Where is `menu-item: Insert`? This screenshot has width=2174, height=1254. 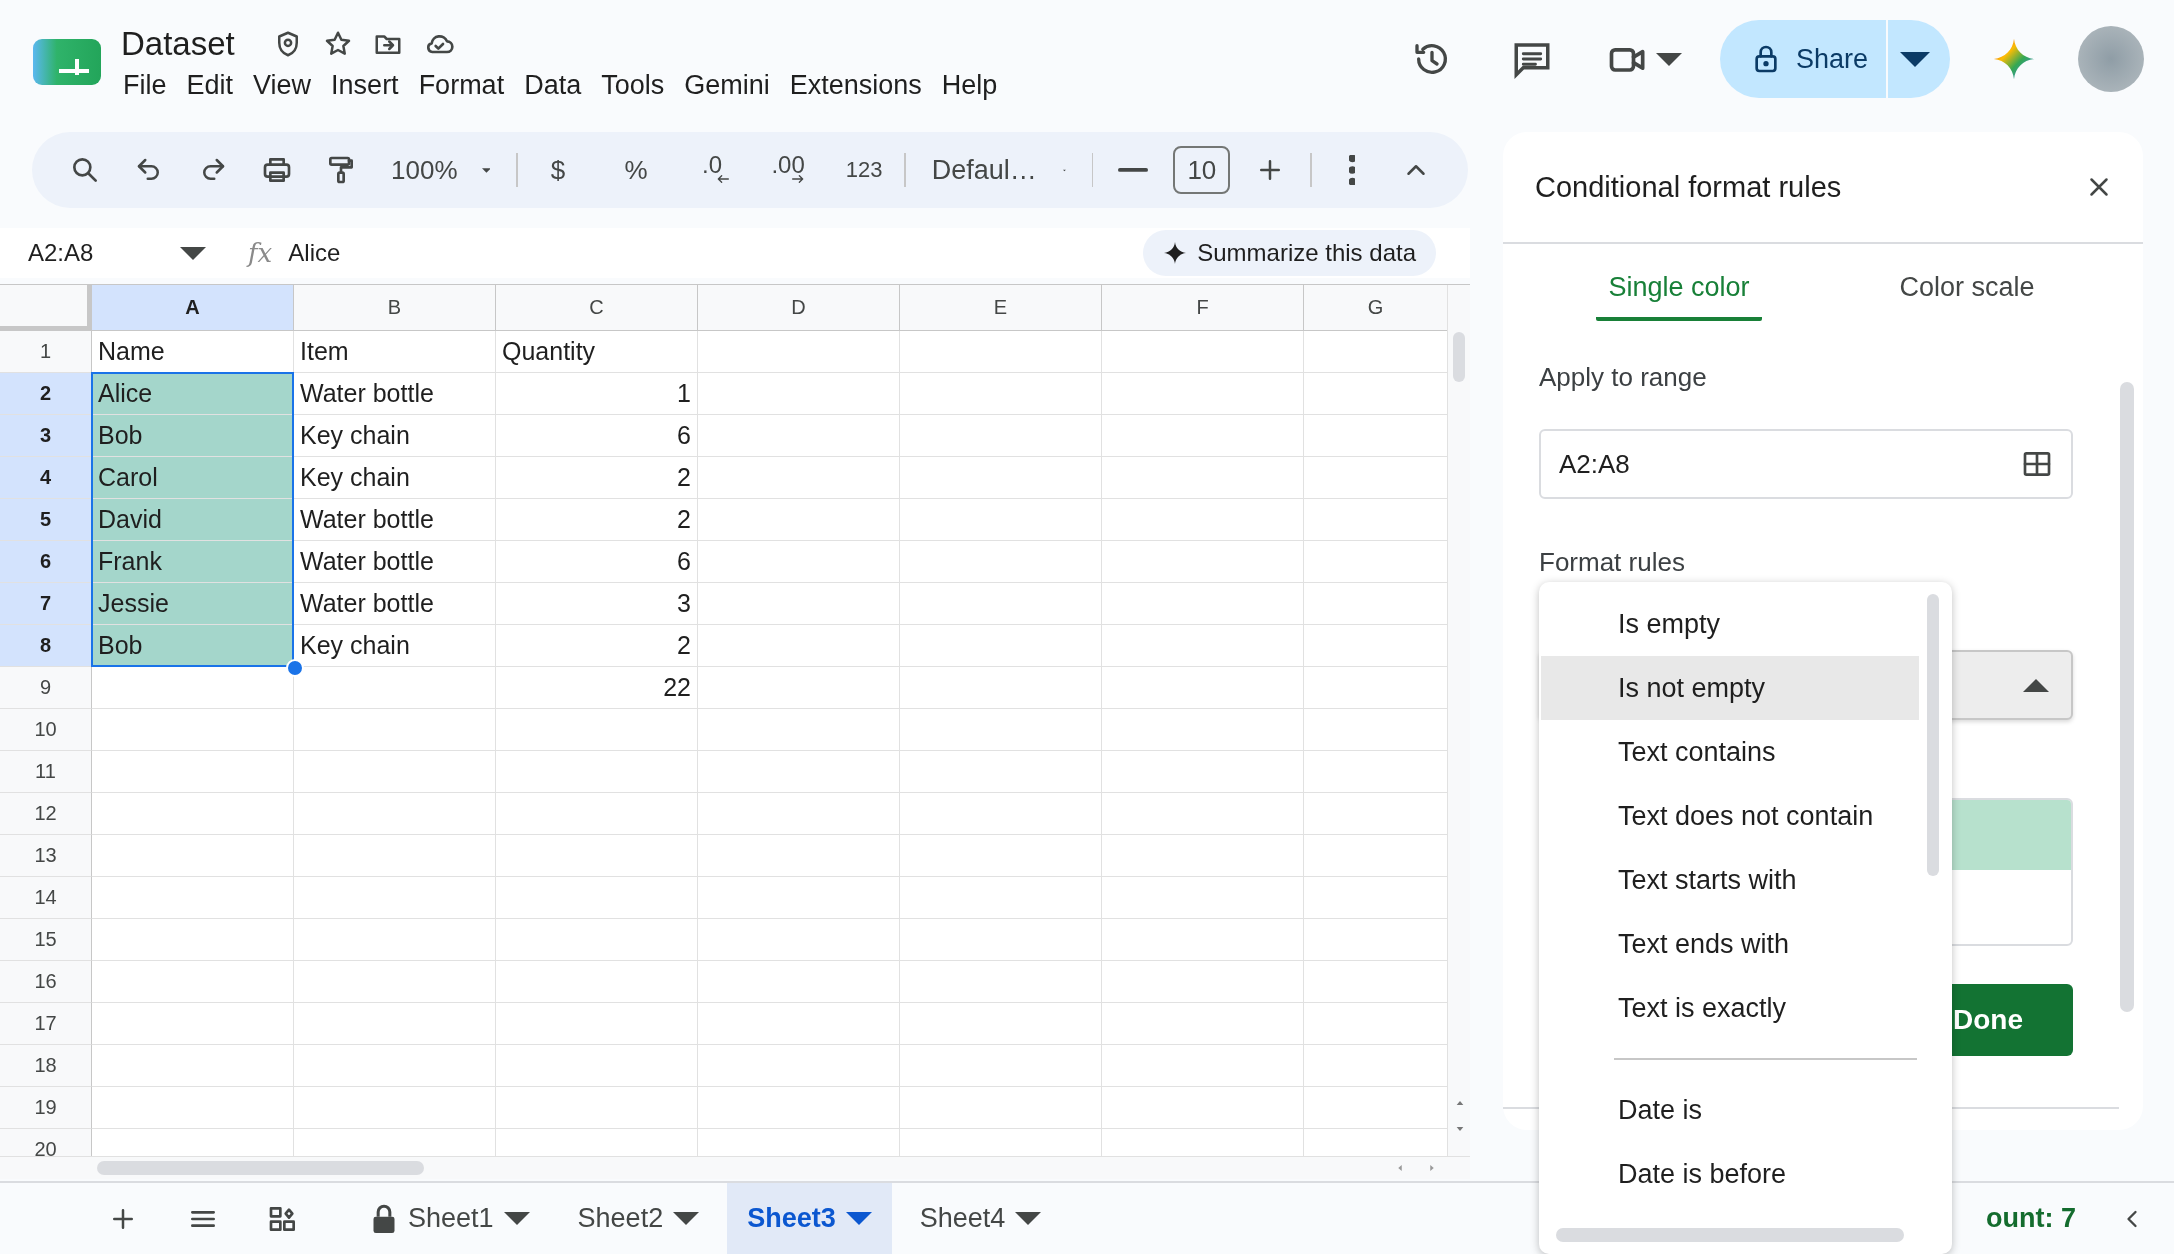
menu-item: Insert is located at coordinates (365, 85).